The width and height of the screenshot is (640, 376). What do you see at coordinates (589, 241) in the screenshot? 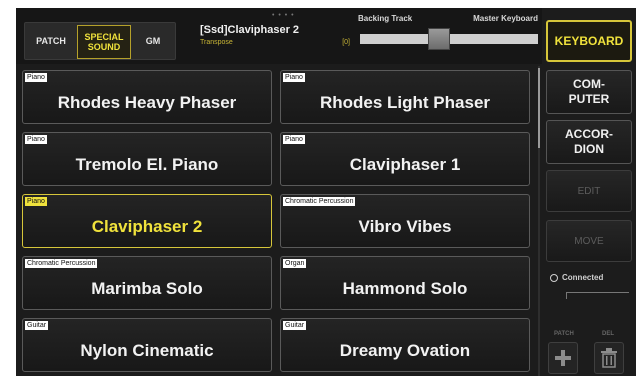
I see `move-button: MOVE` at bounding box center [589, 241].